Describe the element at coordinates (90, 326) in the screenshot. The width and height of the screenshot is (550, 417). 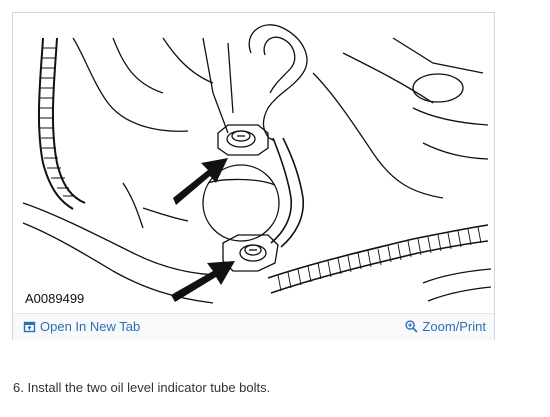
I see `open-in-new-tab-label: Open In New Tab` at that location.